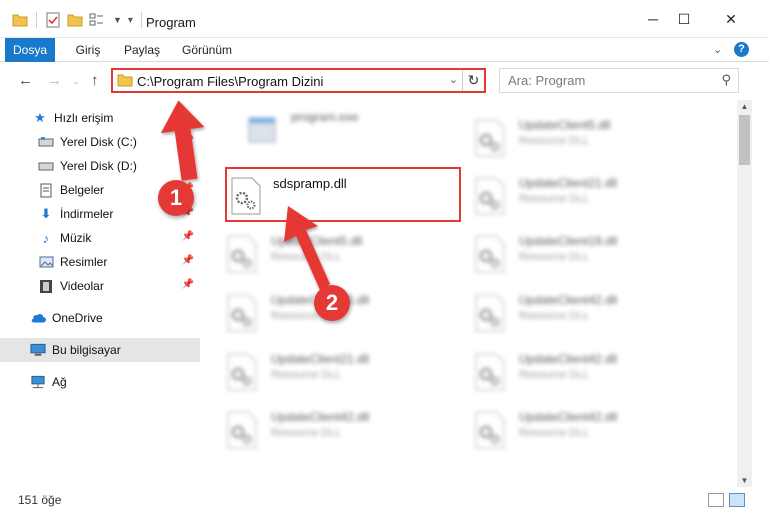  What do you see at coordinates (332, 303) in the screenshot?
I see `step-badge-2: 2` at bounding box center [332, 303].